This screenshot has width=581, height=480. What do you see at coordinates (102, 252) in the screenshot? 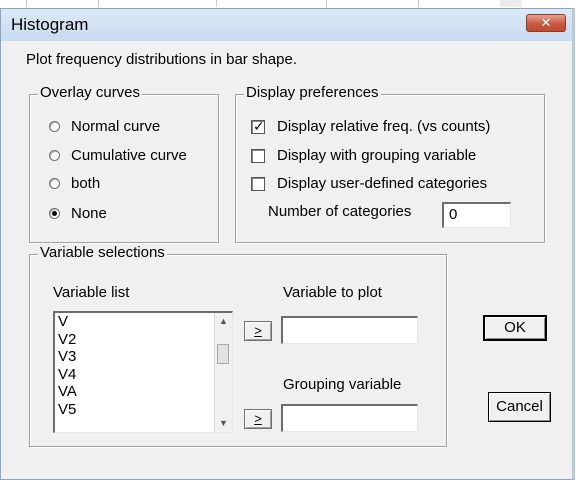
I see `variable-selections-legend: Variable selections` at bounding box center [102, 252].